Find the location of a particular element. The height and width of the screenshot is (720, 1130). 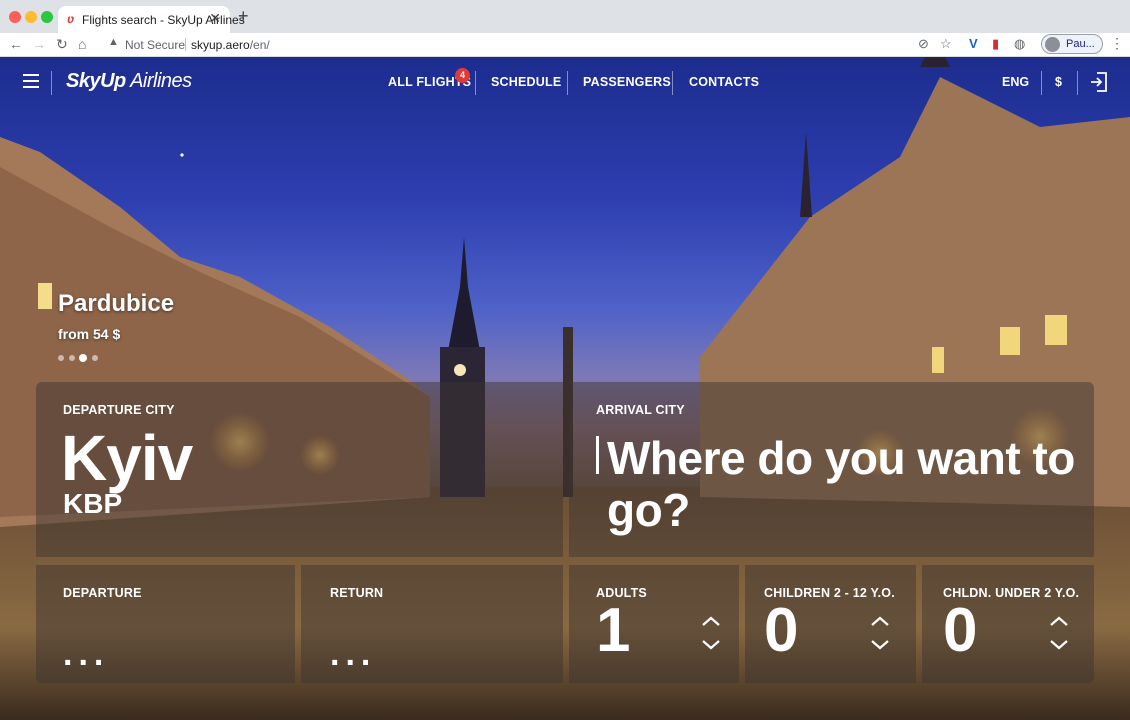

language-selector: ENG is located at coordinates (1015, 82).